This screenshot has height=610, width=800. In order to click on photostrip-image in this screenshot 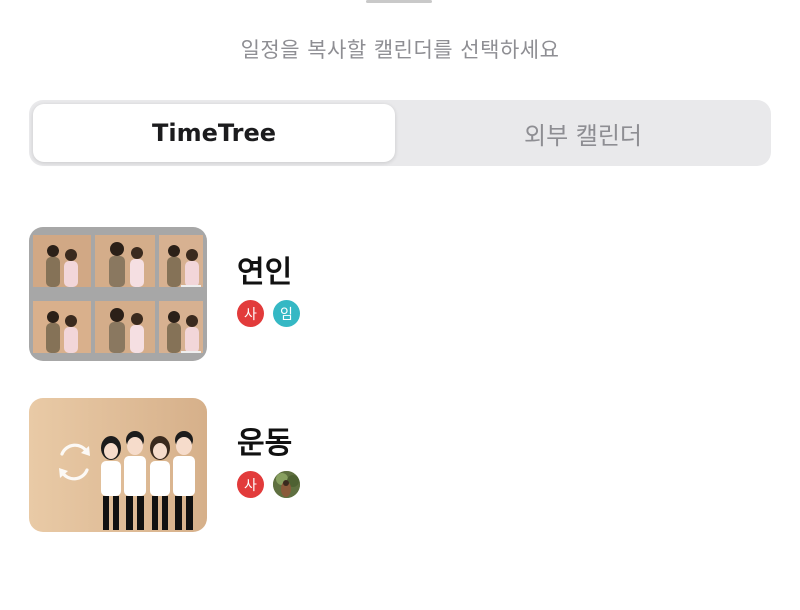, I will do `click(118, 294)`.